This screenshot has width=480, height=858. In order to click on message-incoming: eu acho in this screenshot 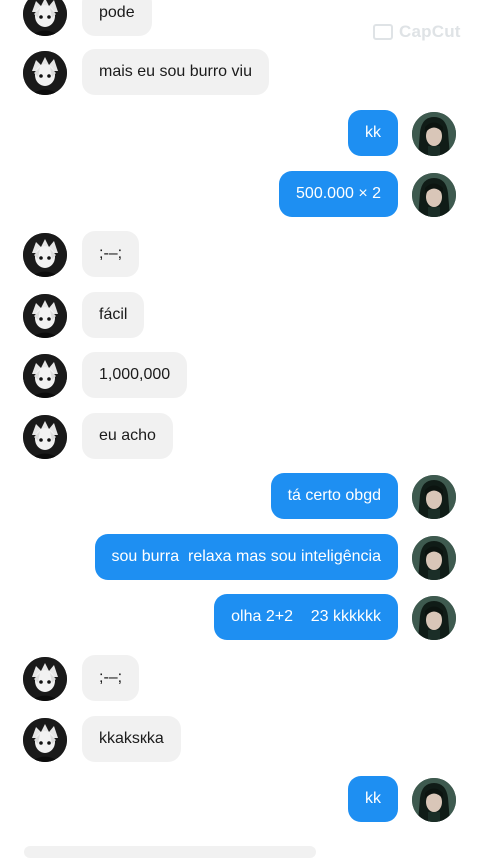, I will do `click(240, 437)`.